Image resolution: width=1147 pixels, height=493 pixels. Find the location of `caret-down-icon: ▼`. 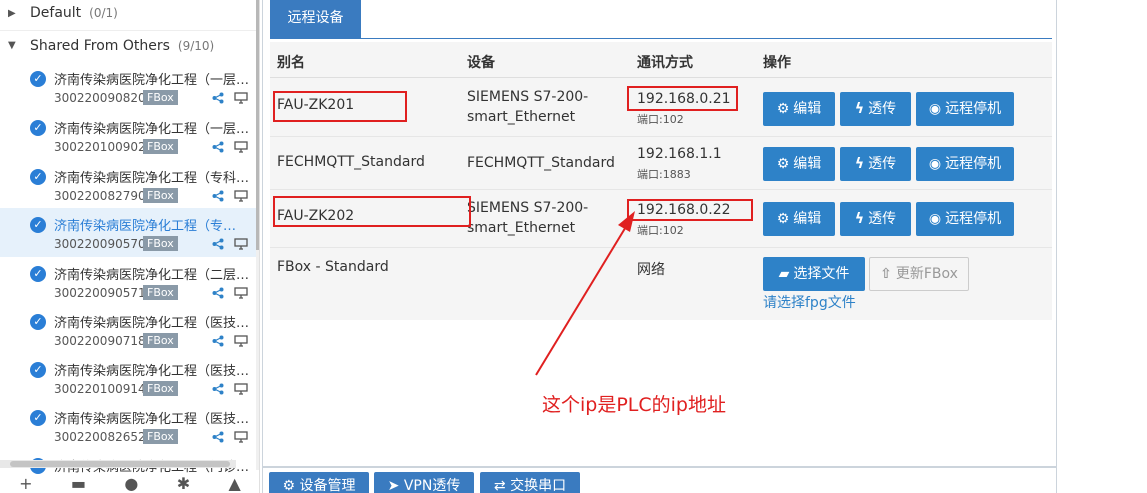

caret-down-icon: ▼ is located at coordinates (13, 45).